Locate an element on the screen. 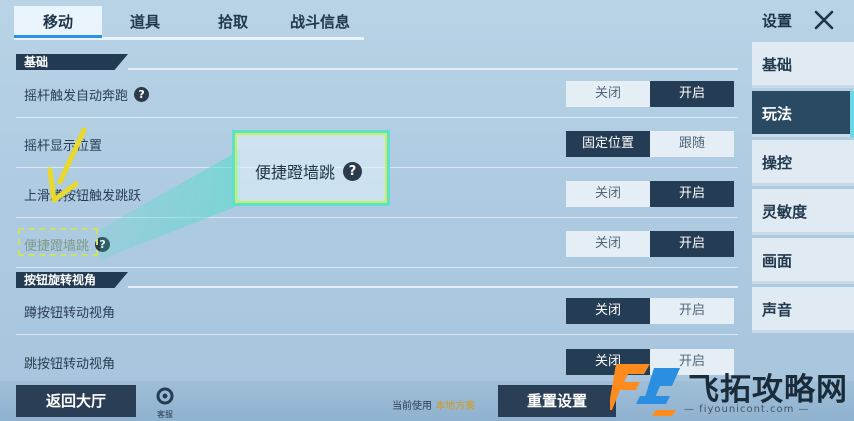 The height and width of the screenshot is (421, 854). top-tab-bar: 移动 道具 拾取 战斗信息 is located at coordinates (189, 23).